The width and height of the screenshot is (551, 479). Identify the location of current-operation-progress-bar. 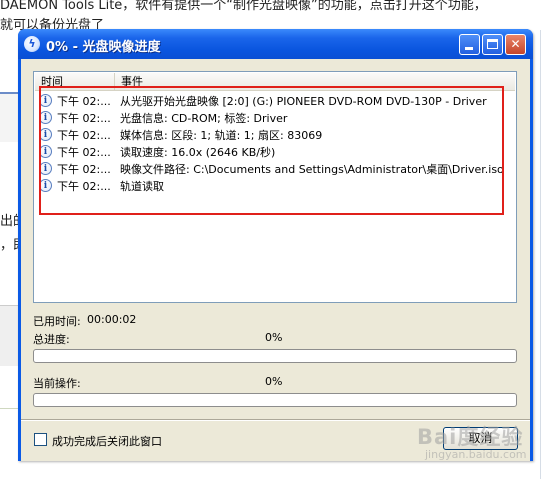
(275, 400).